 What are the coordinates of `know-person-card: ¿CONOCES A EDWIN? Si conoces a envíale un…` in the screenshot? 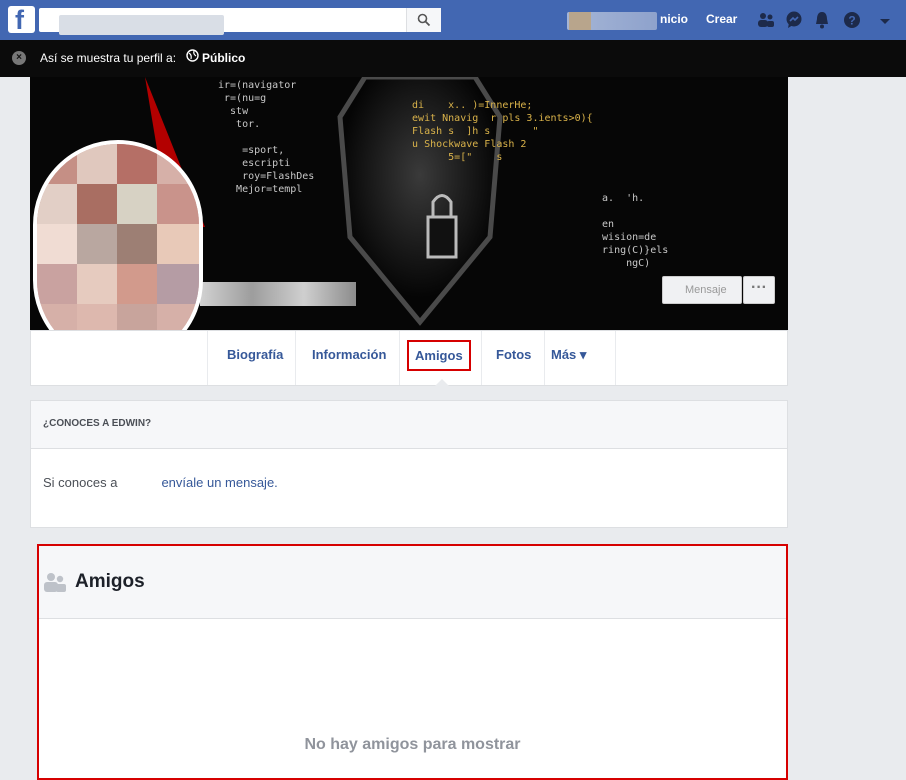 It's located at (409, 464).